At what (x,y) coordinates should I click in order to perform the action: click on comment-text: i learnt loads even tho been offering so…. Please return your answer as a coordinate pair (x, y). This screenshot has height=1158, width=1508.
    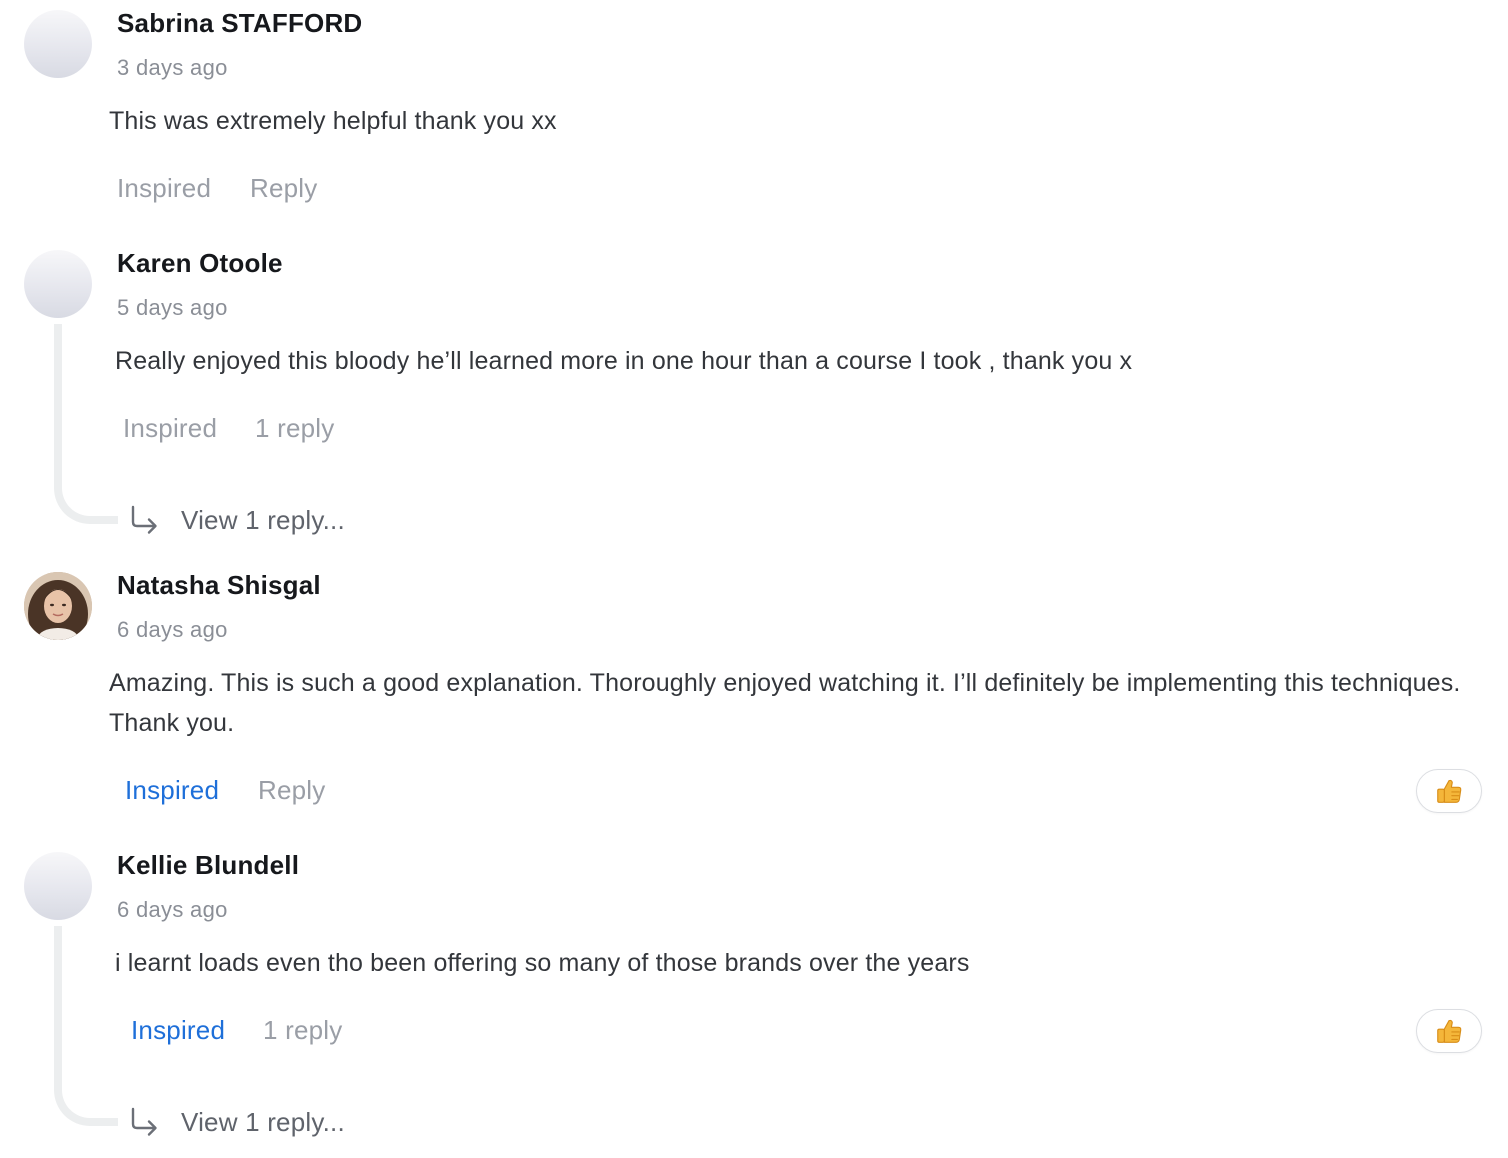
    Looking at the image, I should click on (542, 963).